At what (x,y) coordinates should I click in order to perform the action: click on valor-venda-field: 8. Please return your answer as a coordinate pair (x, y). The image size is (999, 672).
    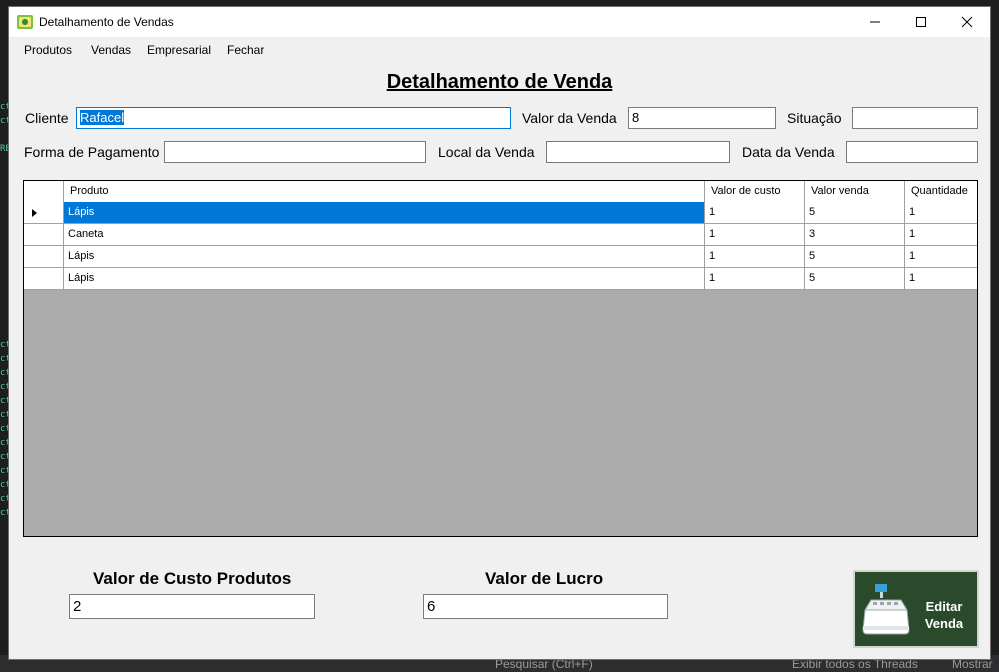
    Looking at the image, I should click on (702, 118).